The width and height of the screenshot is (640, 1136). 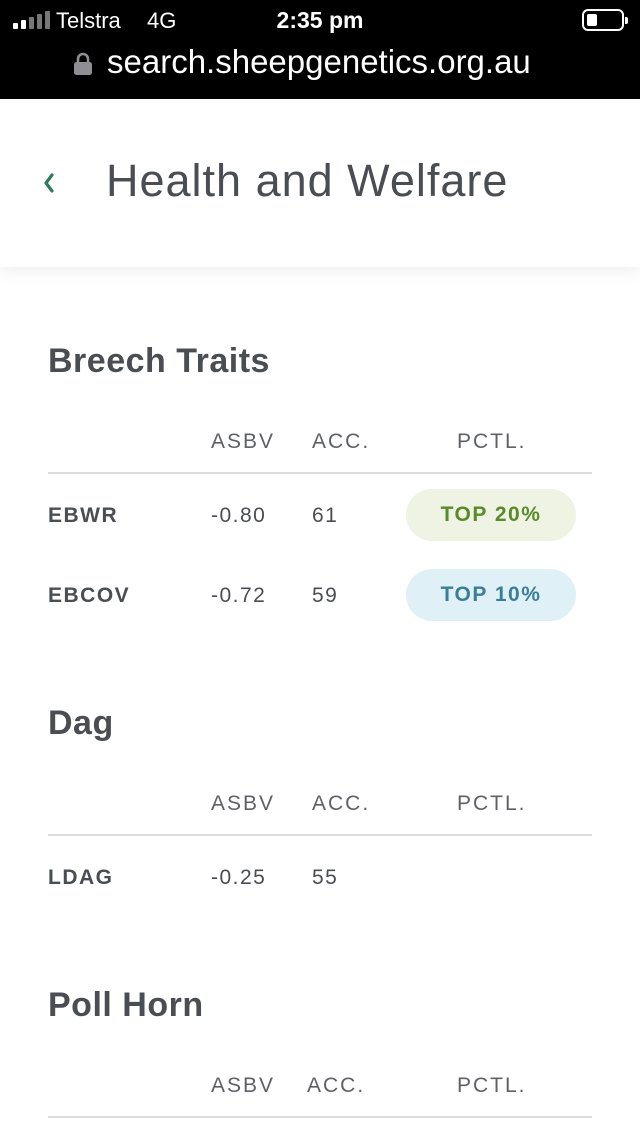 I want to click on address-bar: search.sheepgenetics.org.au, so click(x=320, y=64).